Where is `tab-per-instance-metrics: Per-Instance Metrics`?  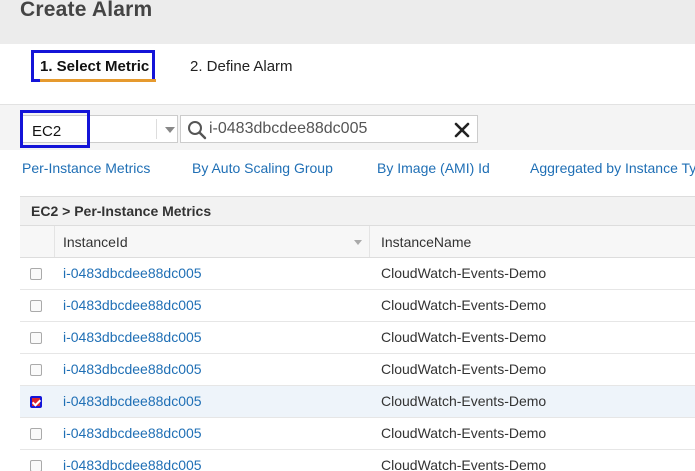
tab-per-instance-metrics: Per-Instance Metrics is located at coordinates (86, 168).